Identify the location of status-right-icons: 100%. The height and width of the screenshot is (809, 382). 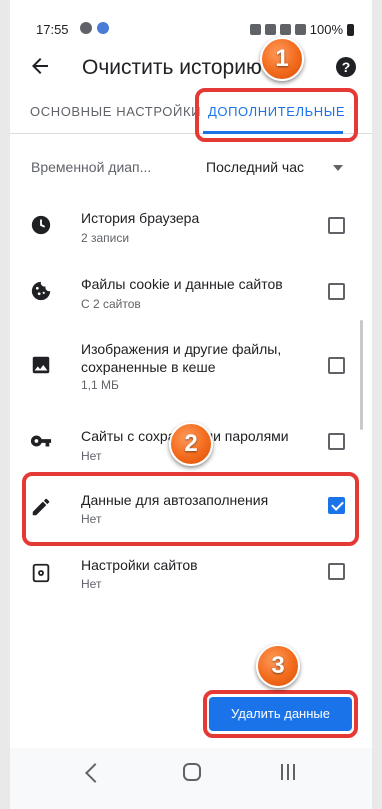
(301, 29).